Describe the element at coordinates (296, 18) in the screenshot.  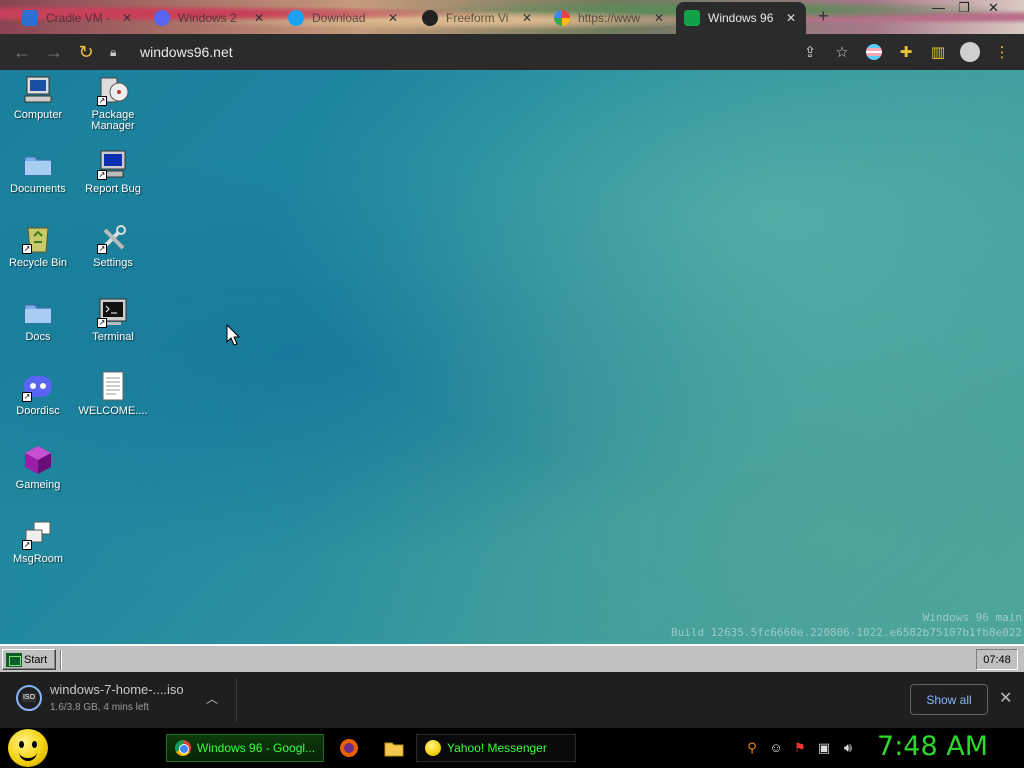
I see `bird-icon` at that location.